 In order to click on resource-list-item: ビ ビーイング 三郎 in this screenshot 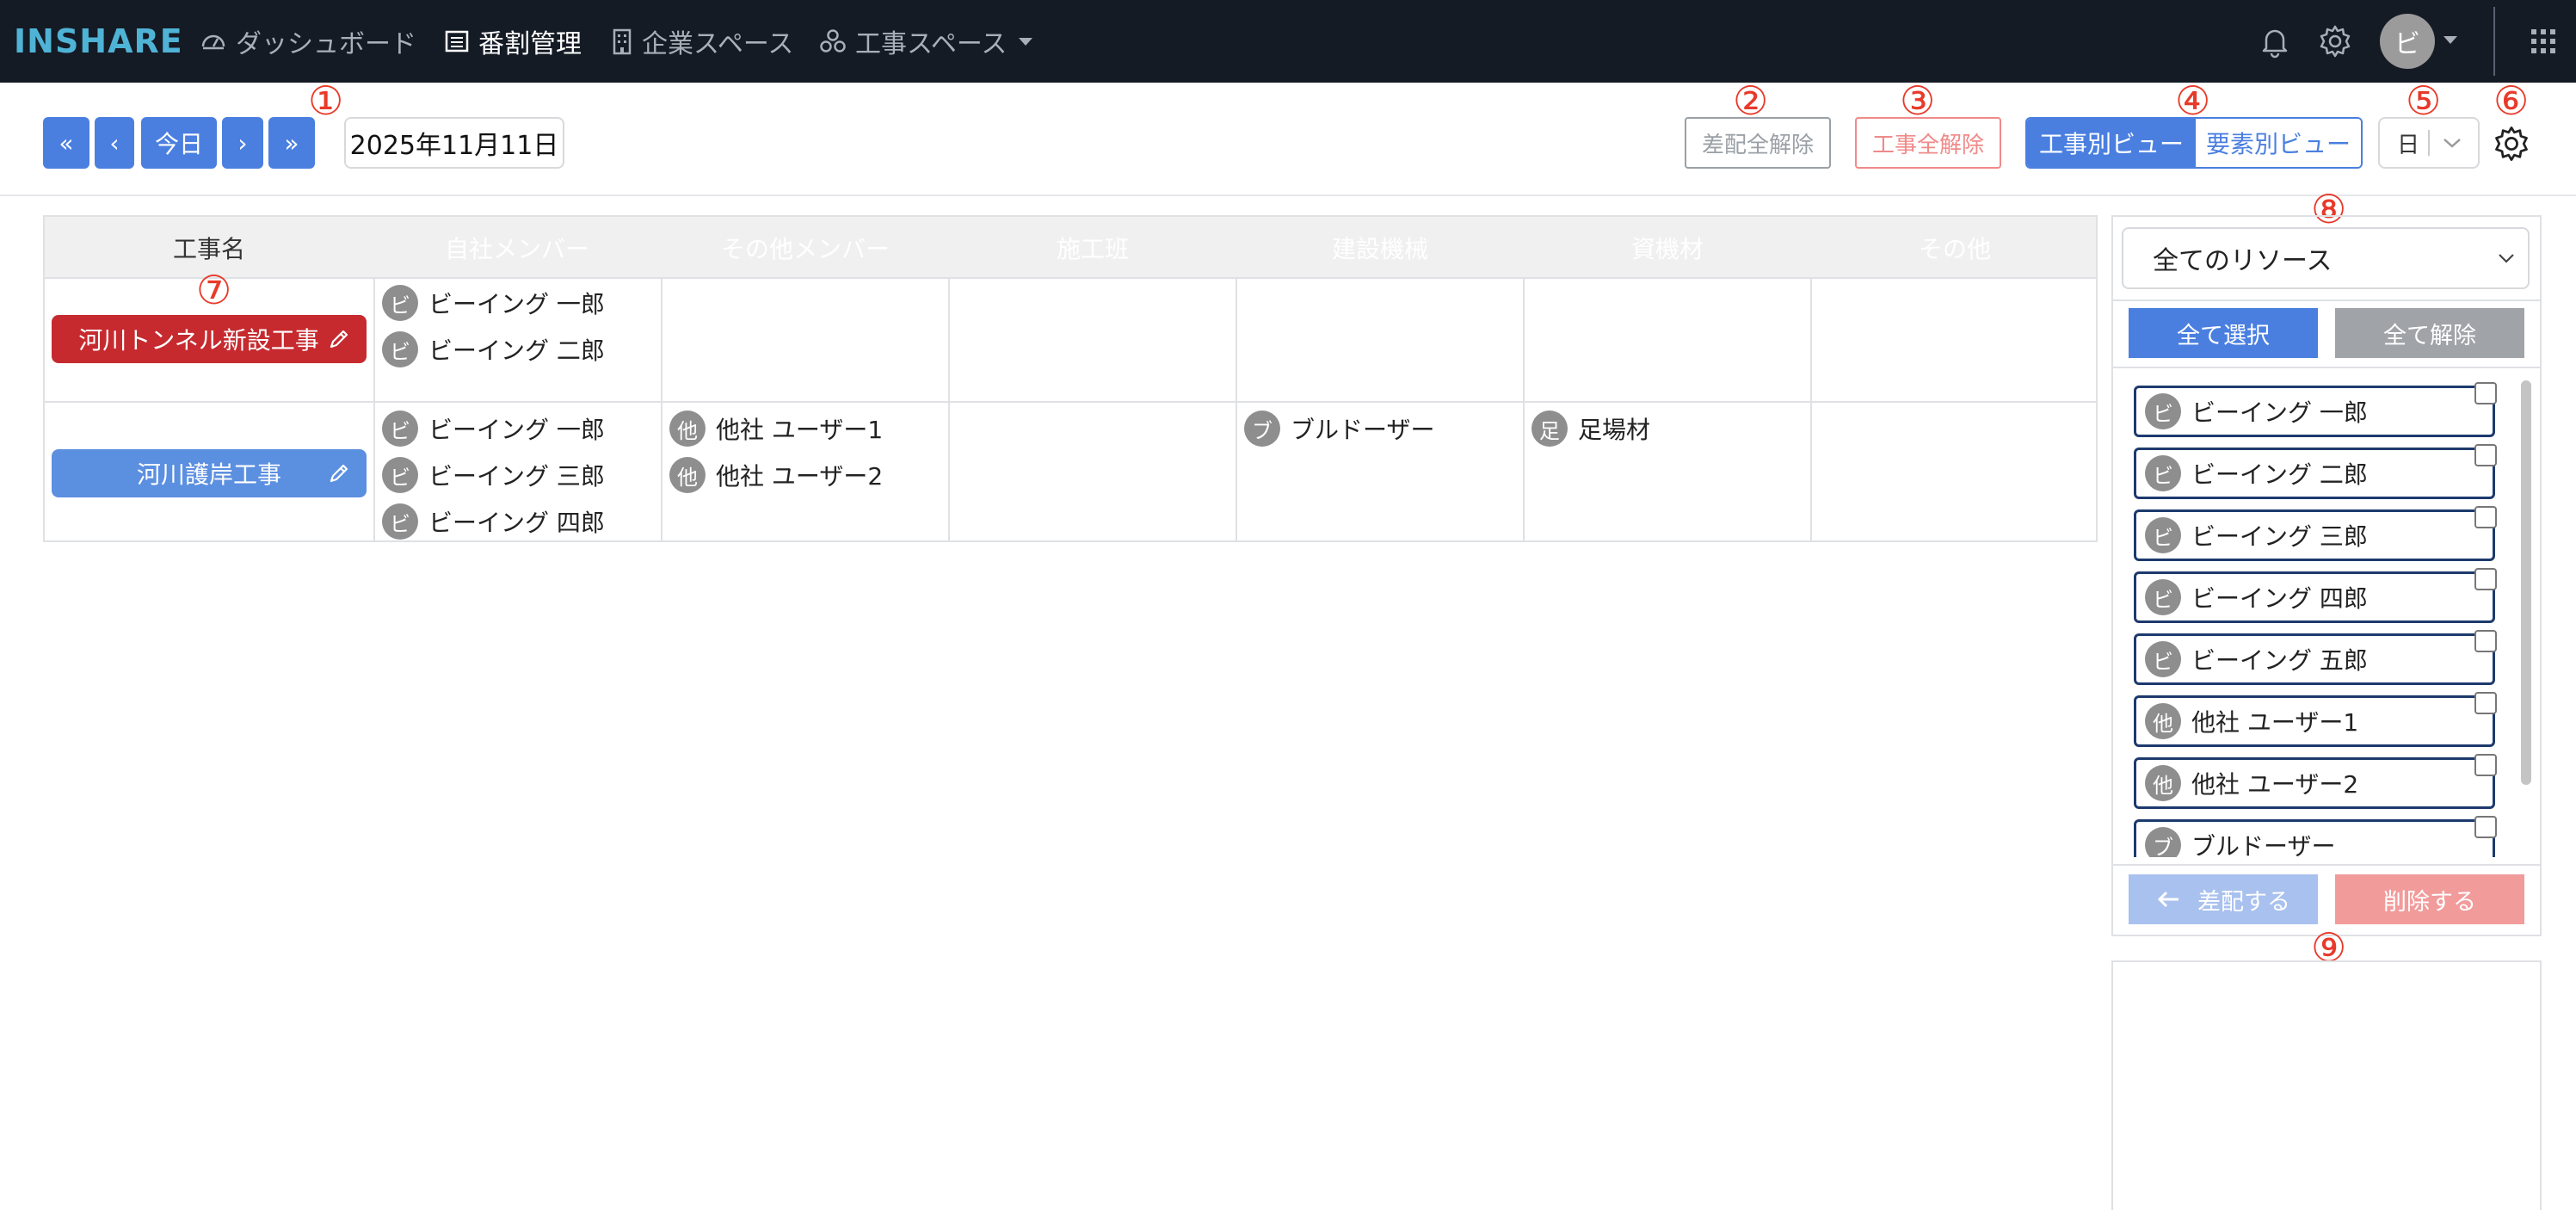, I will do `click(2315, 535)`.